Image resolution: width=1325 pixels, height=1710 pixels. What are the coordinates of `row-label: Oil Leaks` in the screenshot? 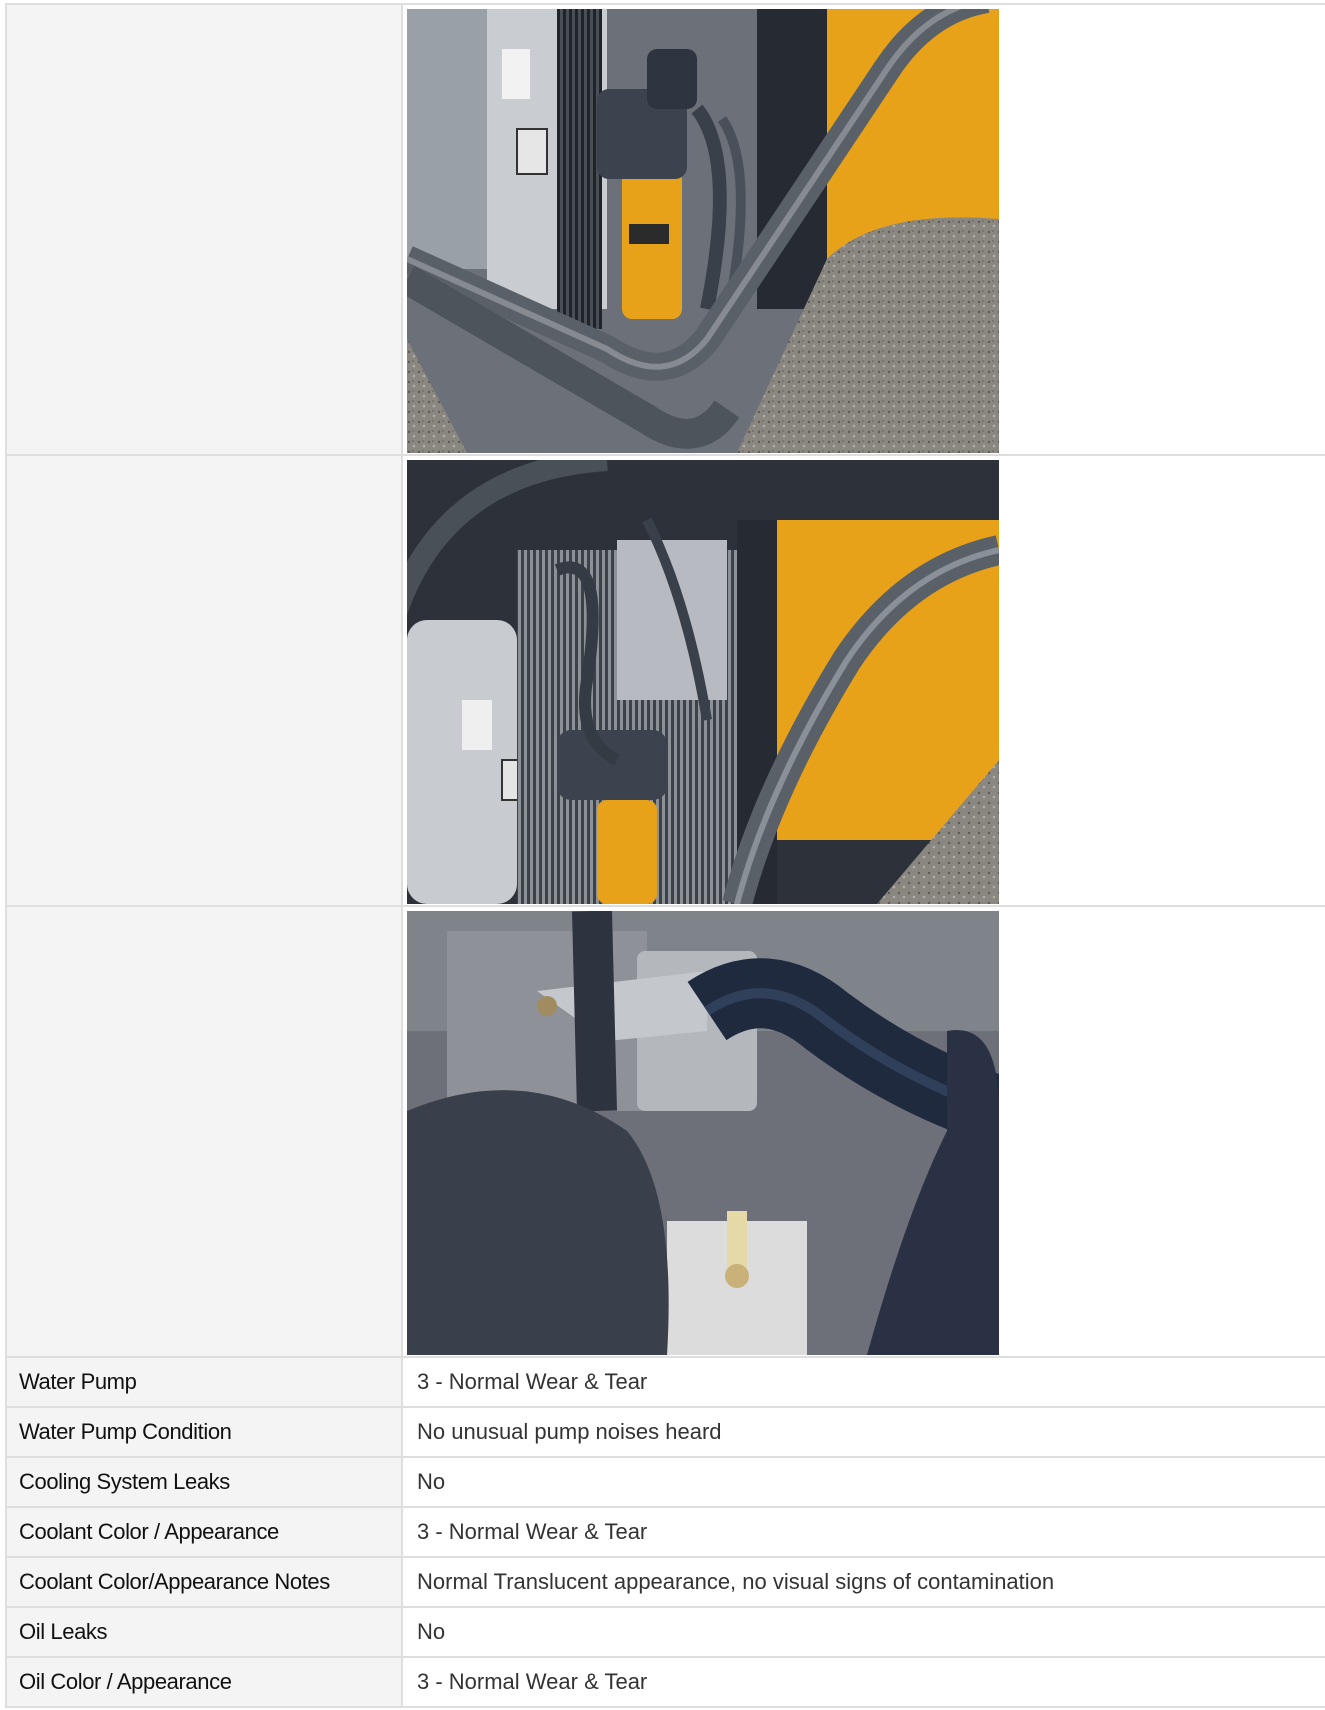 It's located at (204, 1632).